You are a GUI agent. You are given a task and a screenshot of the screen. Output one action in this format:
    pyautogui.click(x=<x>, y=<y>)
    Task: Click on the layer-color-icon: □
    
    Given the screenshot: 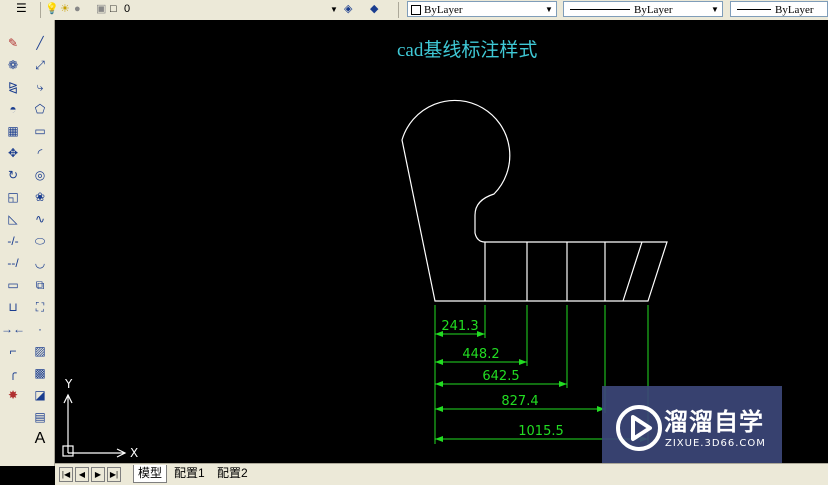 What is the action you would take?
    pyautogui.click(x=113, y=9)
    